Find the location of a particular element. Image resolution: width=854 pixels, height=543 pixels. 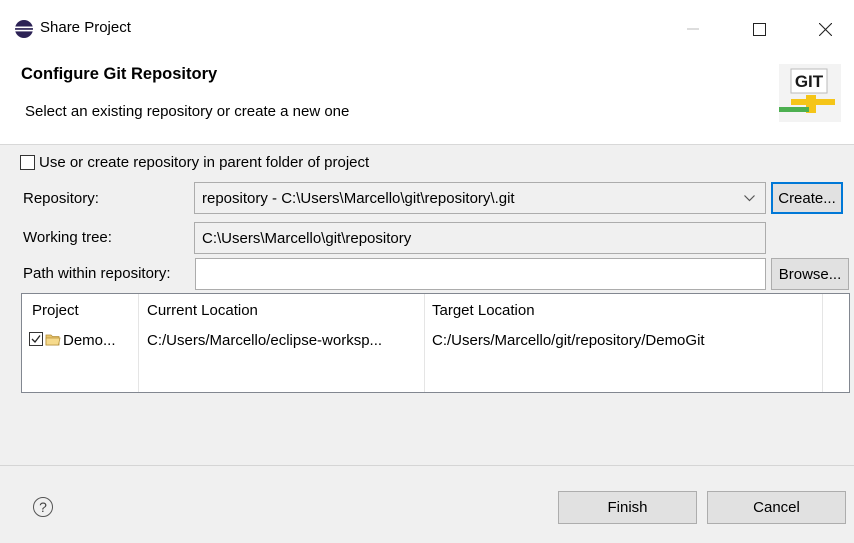

minimize-button is located at coordinates (693, 29).